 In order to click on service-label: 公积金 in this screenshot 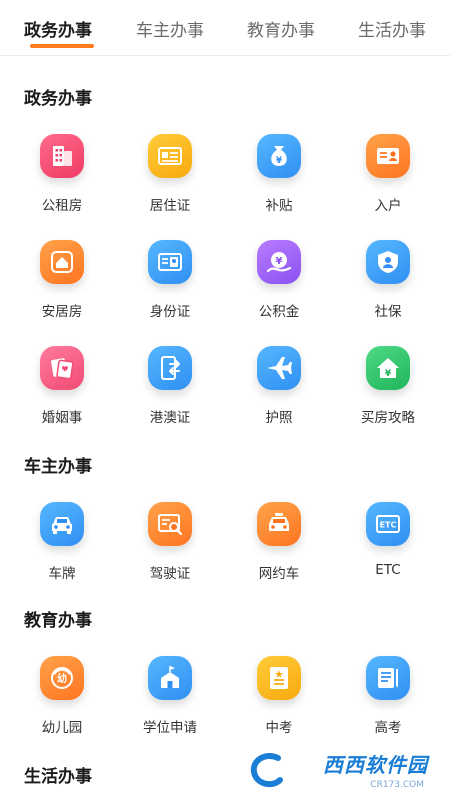, I will do `click(279, 312)`.